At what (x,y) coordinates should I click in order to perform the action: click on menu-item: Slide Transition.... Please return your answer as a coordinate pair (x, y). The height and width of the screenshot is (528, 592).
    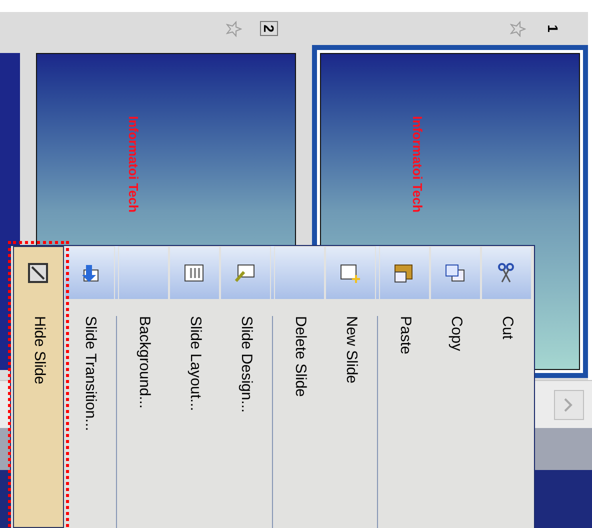
    Looking at the image, I should click on (89, 387).